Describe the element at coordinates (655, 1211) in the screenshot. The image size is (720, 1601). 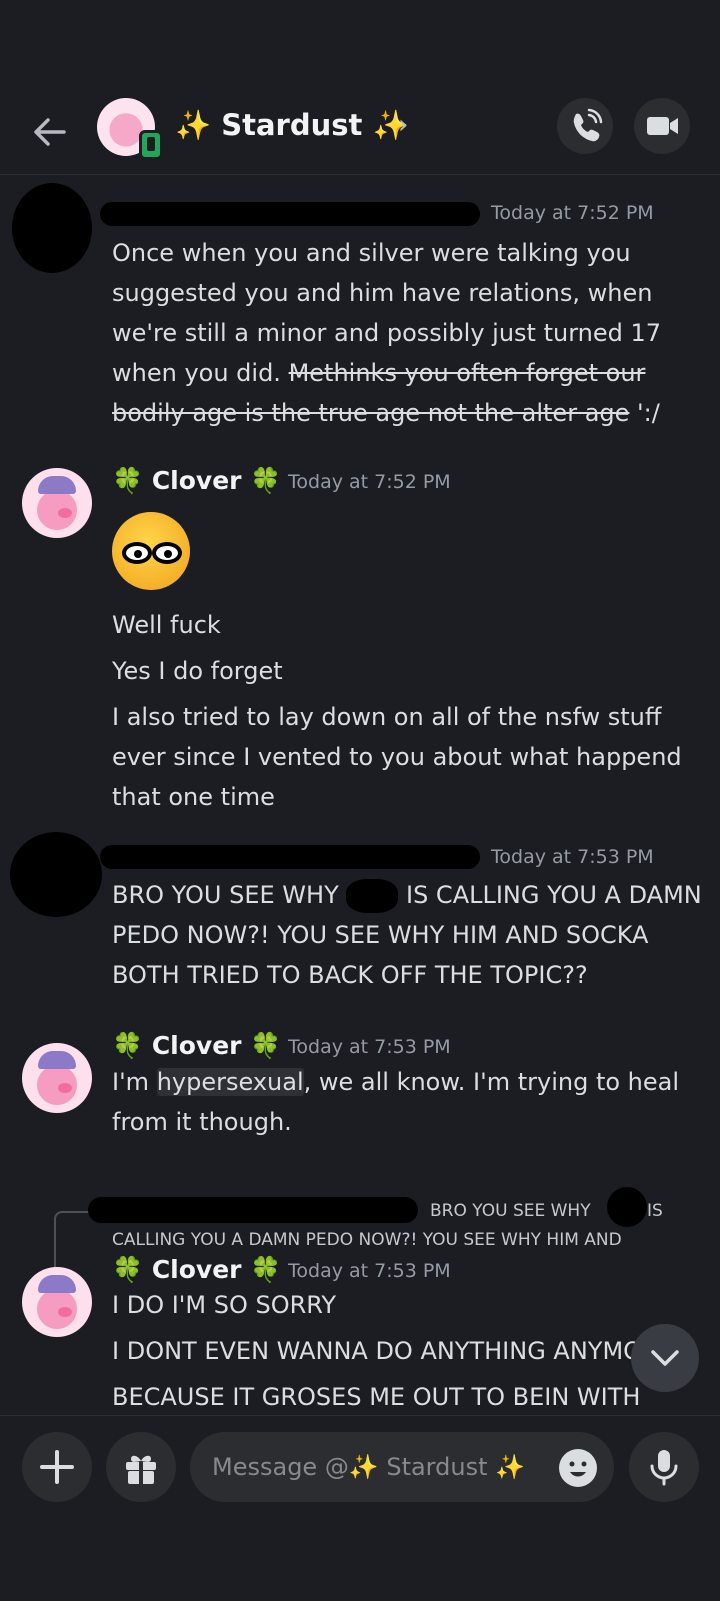
I see `reply-preview: IS` at that location.